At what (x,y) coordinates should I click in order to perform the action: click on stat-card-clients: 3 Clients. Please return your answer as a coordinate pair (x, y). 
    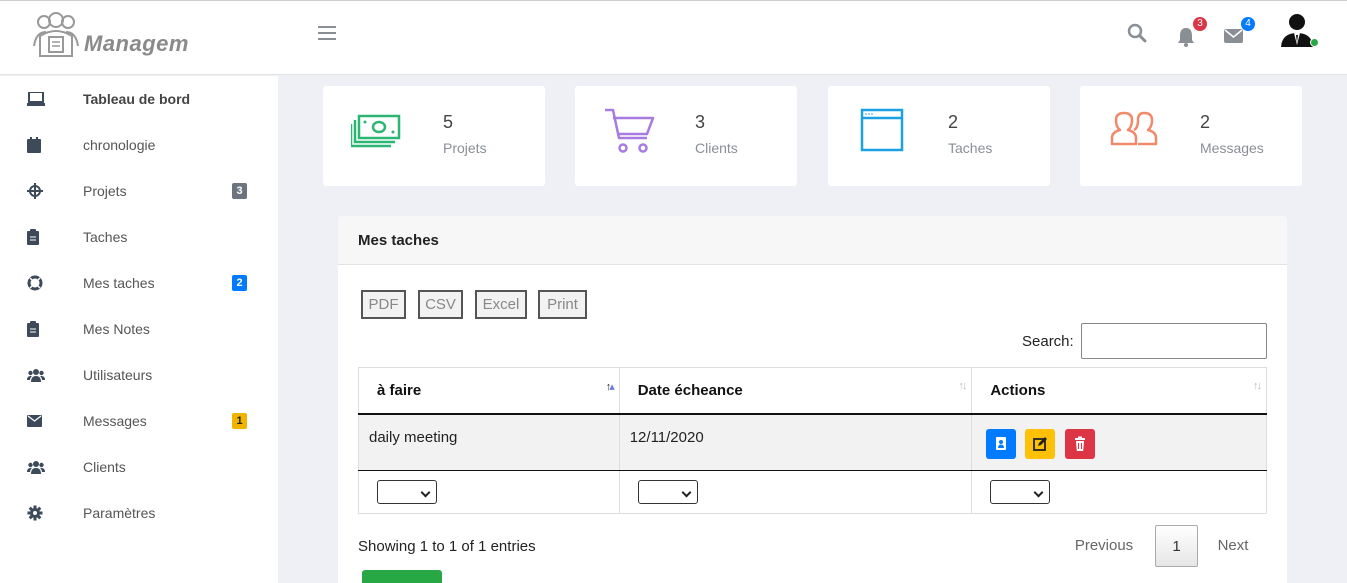
    Looking at the image, I should click on (686, 136).